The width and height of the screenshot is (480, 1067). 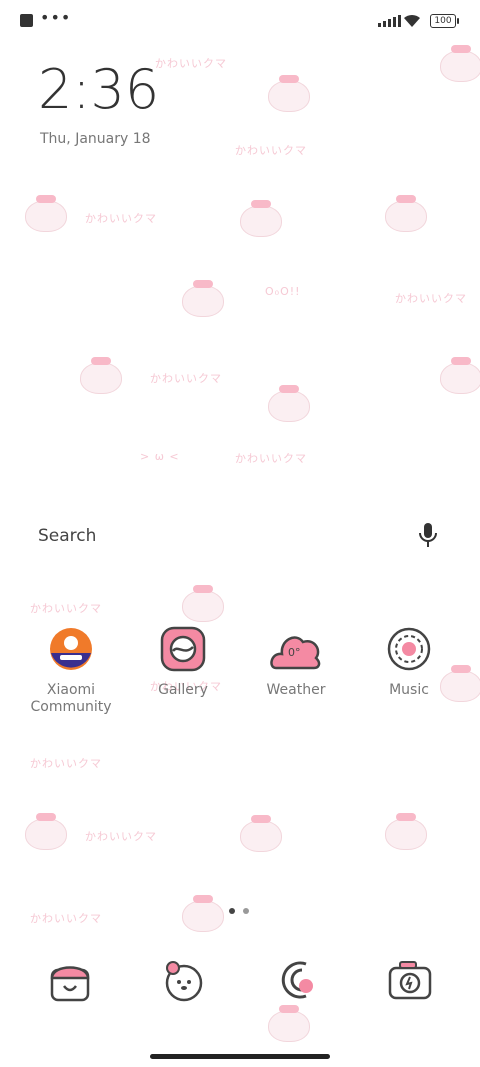 I want to click on bear-messaging-icon, so click(x=184, y=980).